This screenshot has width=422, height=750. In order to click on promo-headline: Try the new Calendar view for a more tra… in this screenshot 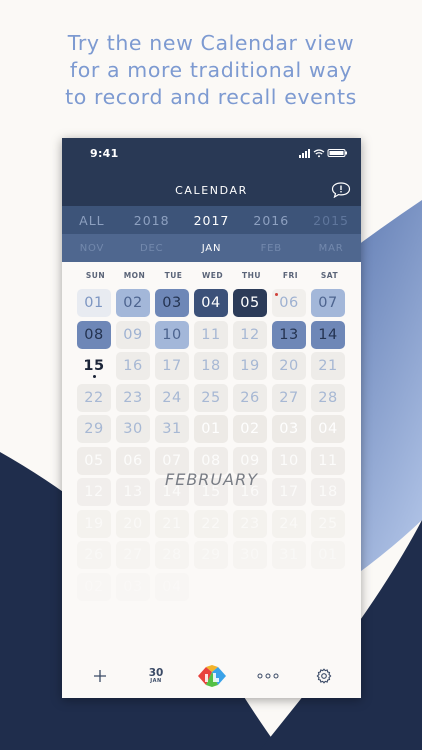, I will do `click(211, 70)`.